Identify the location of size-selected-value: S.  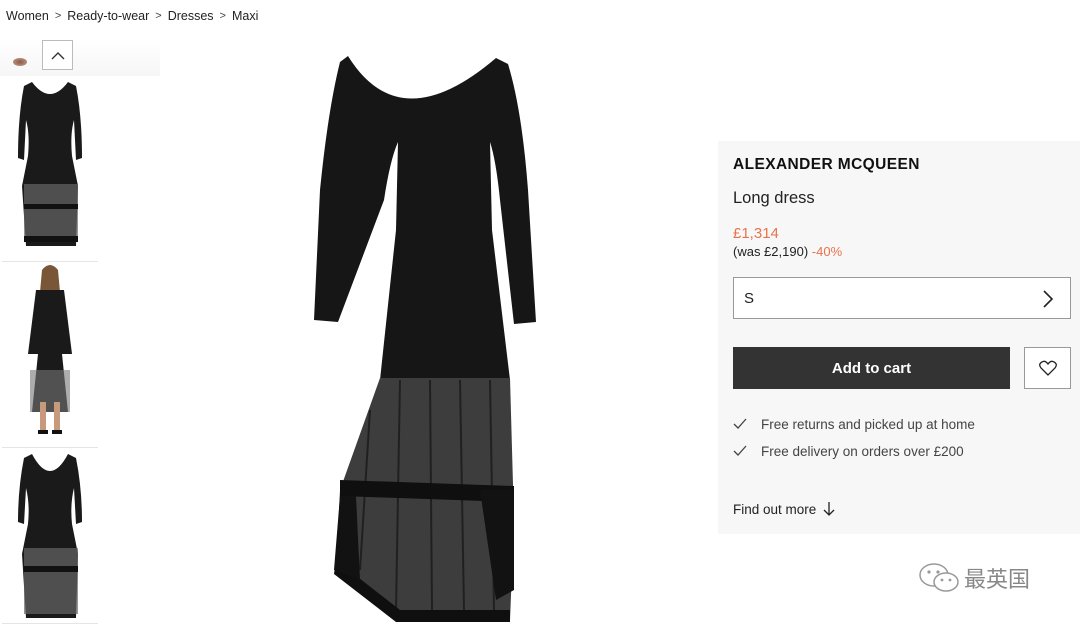
(749, 298).